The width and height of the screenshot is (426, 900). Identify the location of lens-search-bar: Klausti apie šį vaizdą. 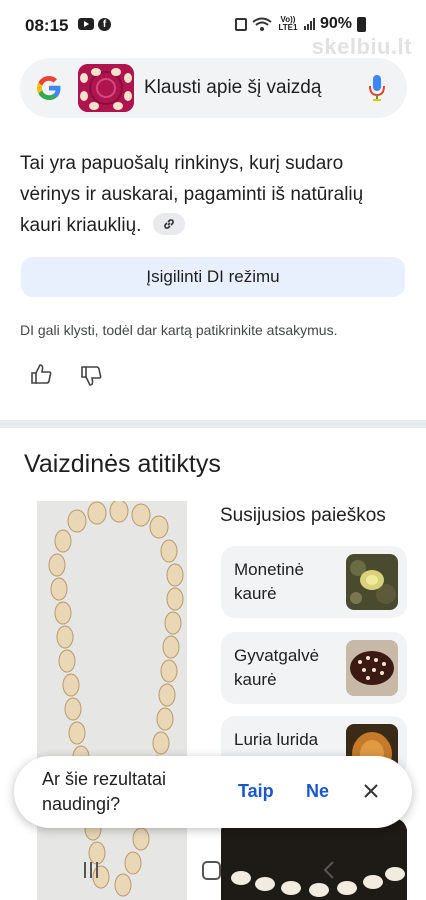
(213, 88).